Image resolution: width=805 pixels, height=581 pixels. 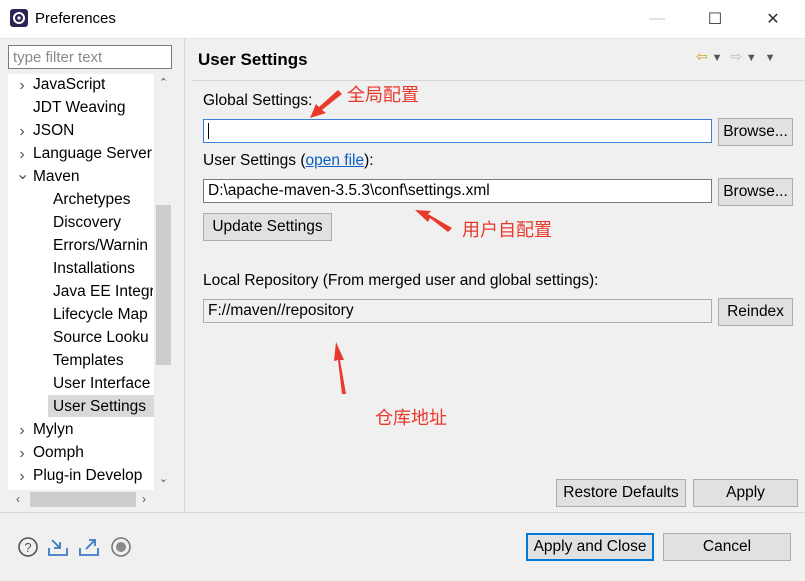 I want to click on minimize-button: —, so click(x=657, y=19).